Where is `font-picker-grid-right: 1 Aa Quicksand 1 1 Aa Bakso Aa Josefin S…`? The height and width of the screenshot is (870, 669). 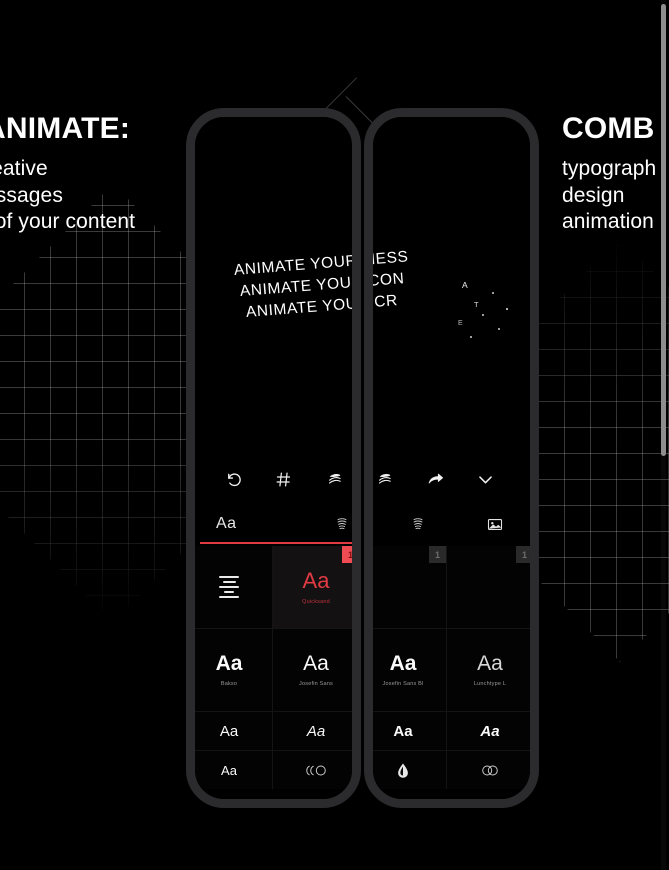 font-picker-grid-right: 1 Aa Quicksand 1 1 Aa Bakso Aa Josefin S… is located at coordinates (451, 667).